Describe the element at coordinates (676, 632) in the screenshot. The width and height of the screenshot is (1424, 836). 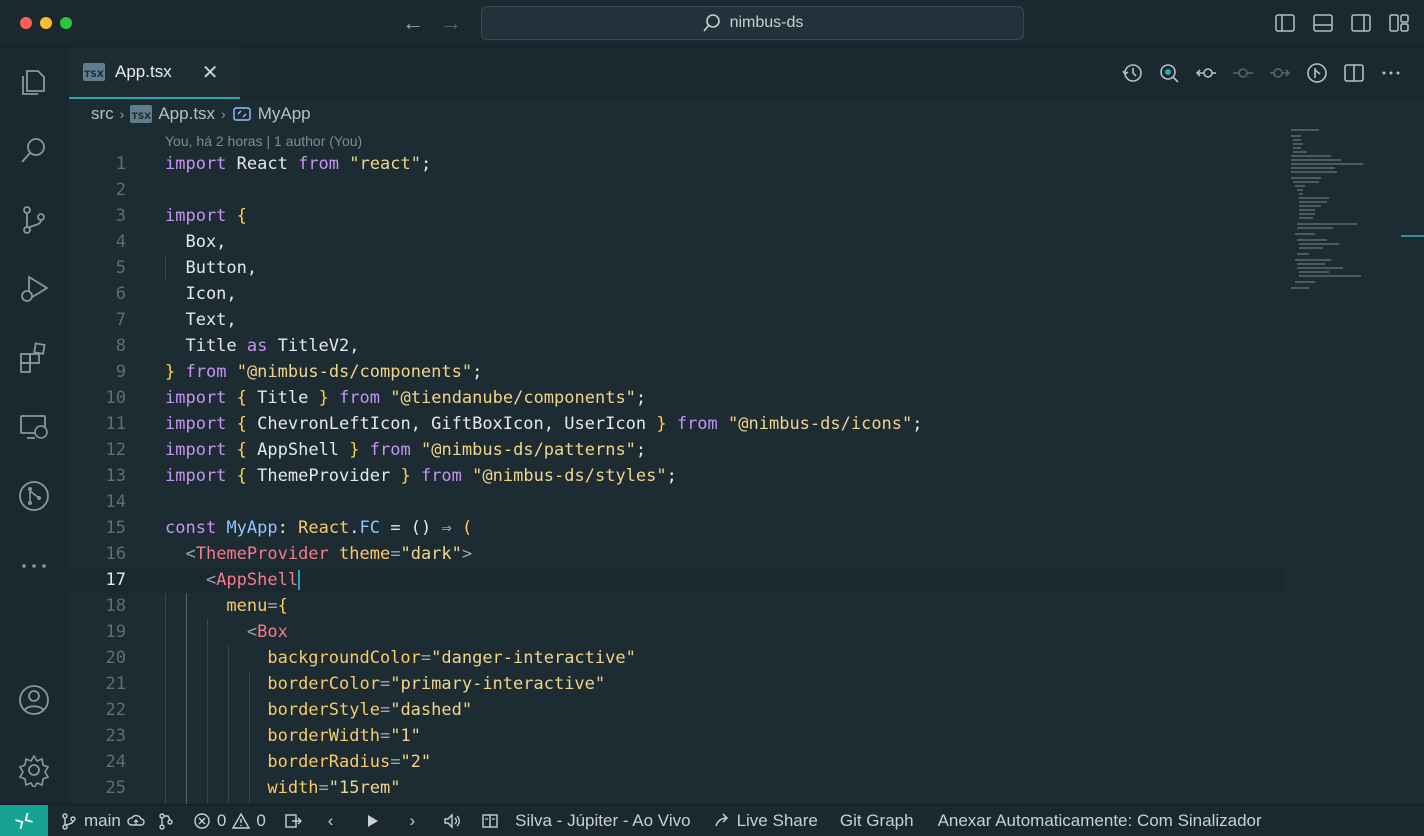
I see `code-line: 19 <Box` at that location.